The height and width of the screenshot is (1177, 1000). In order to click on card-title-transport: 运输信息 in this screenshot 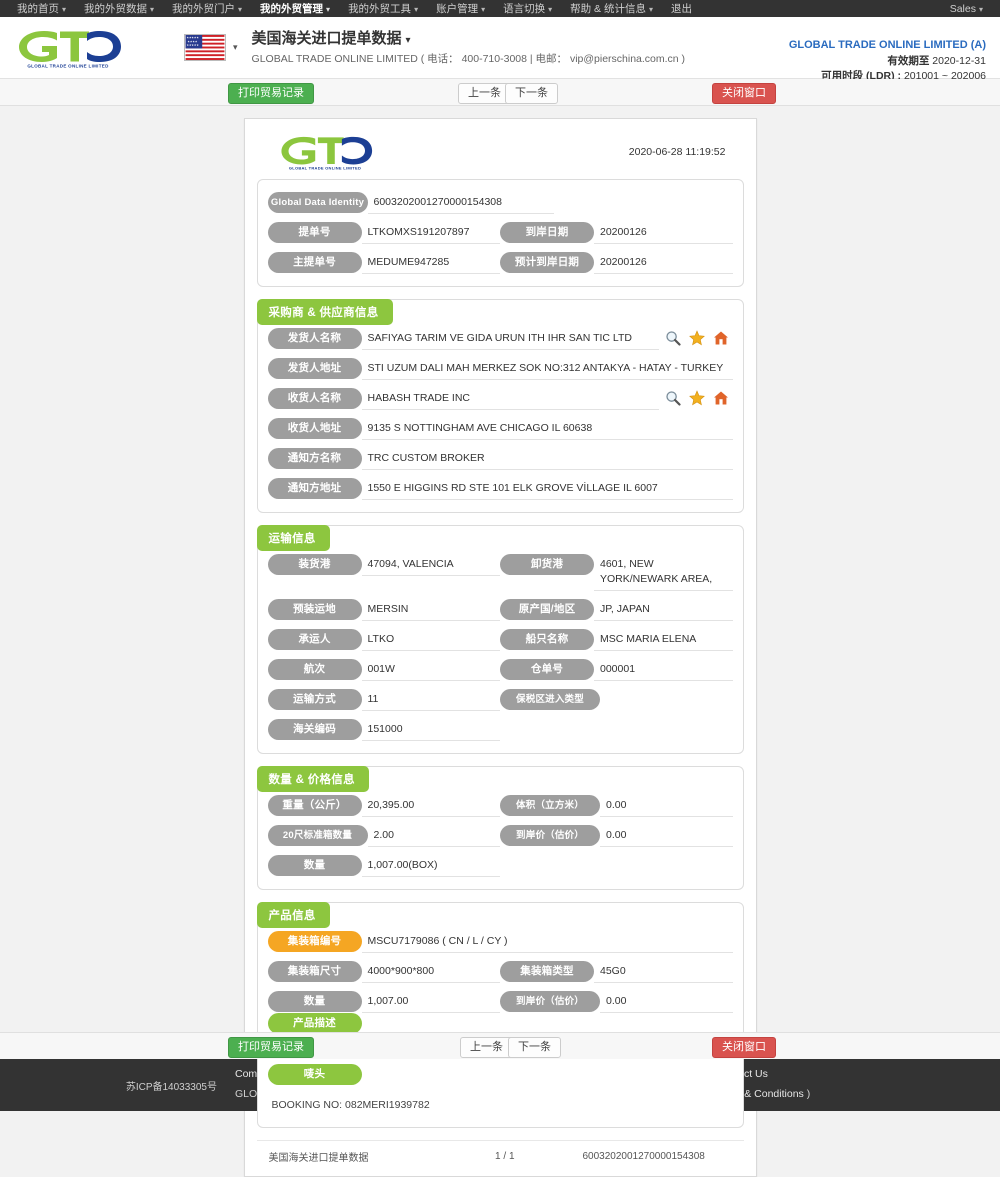, I will do `click(293, 538)`.